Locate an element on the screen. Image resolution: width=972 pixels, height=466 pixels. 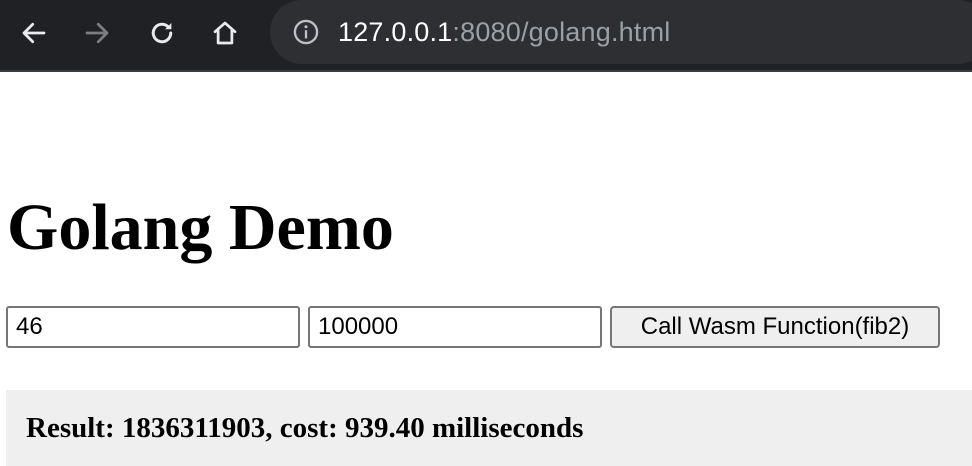
url-path: :8080/golang.html is located at coordinates (561, 31).